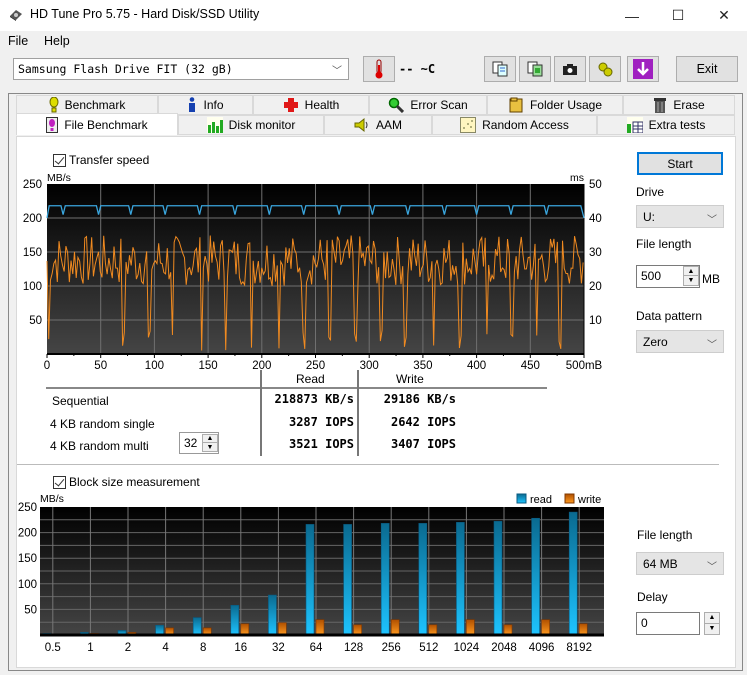  I want to click on extra-tests-icon, so click(634, 125).